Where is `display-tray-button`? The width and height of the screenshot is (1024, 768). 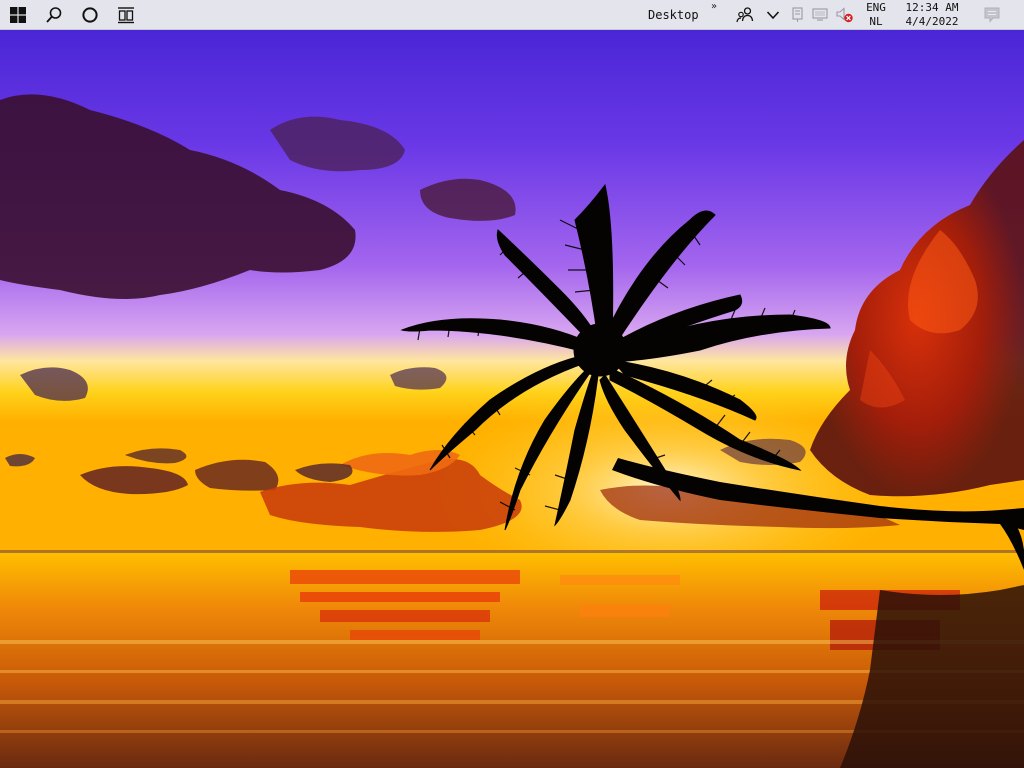 display-tray-button is located at coordinates (821, 15).